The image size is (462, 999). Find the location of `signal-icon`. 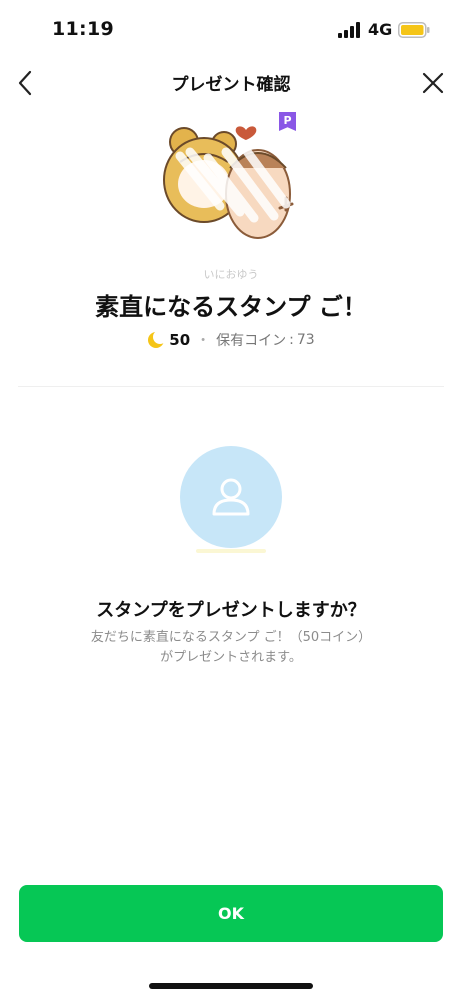

signal-icon is located at coordinates (349, 30).